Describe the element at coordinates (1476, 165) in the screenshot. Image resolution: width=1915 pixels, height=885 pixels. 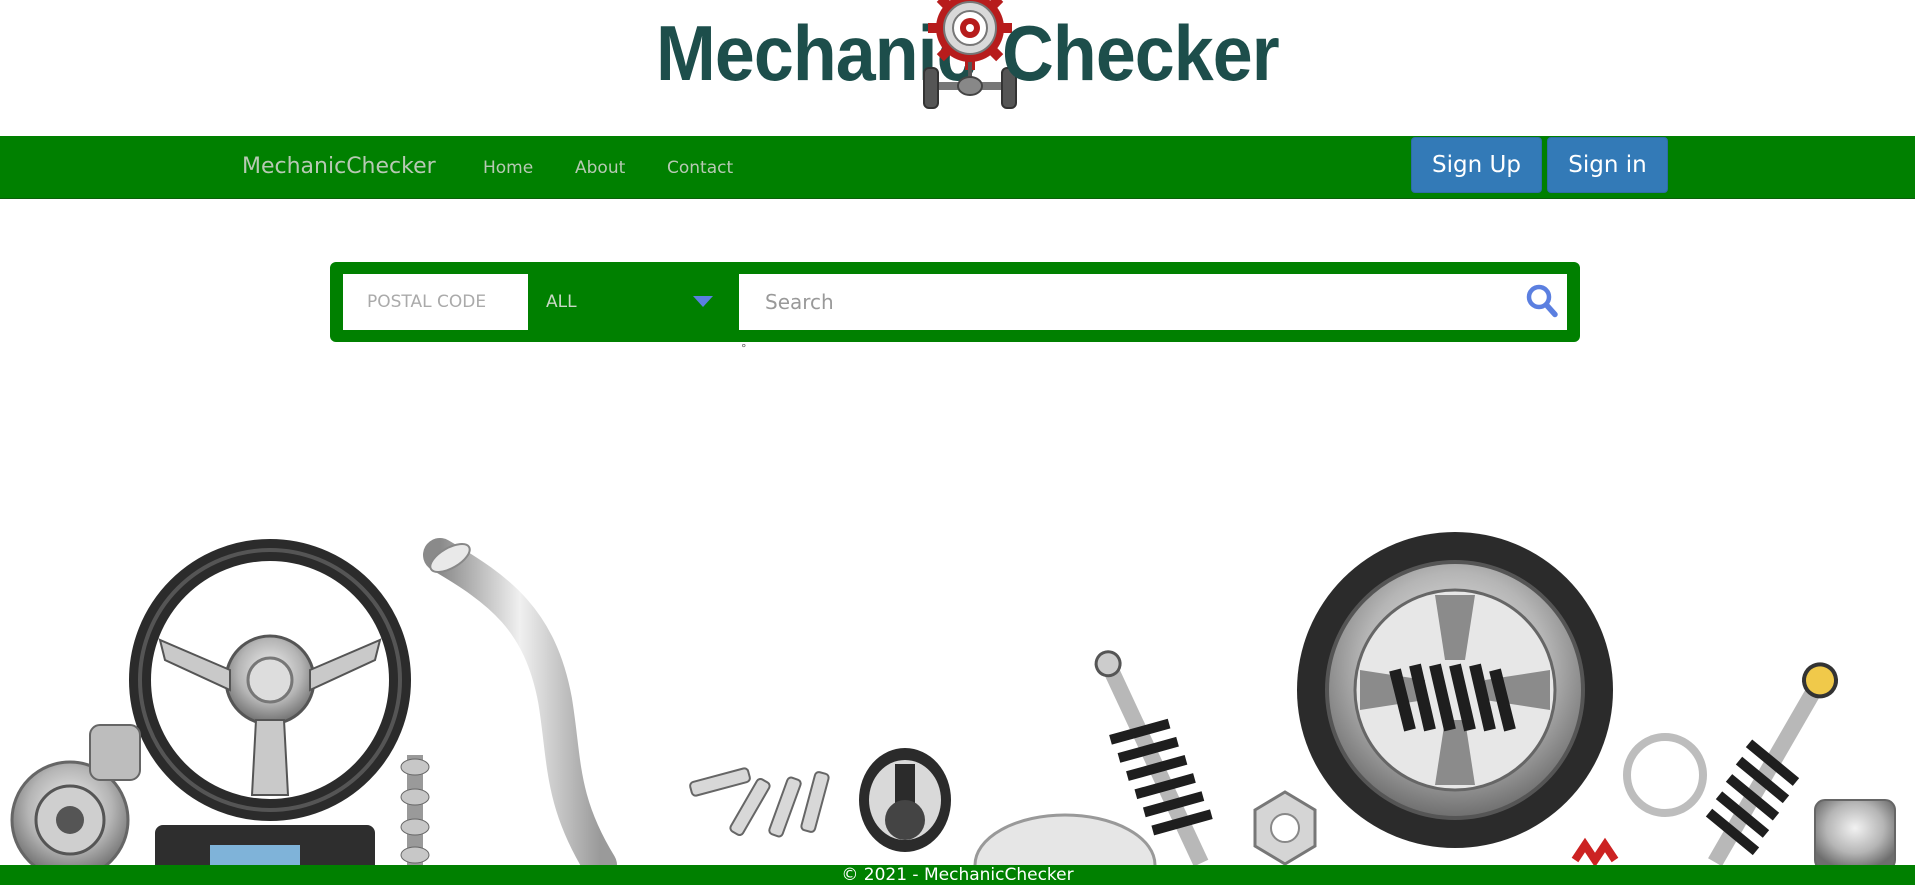
I see `sign-up-button: Sign Up` at that location.